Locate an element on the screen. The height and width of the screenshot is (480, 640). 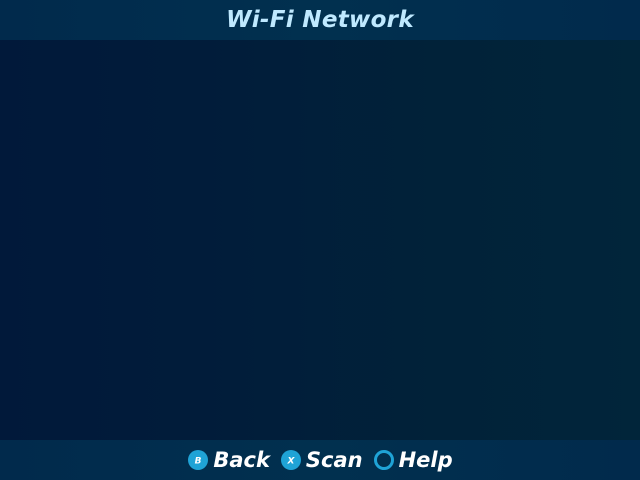
circle-button-icon is located at coordinates (384, 460).